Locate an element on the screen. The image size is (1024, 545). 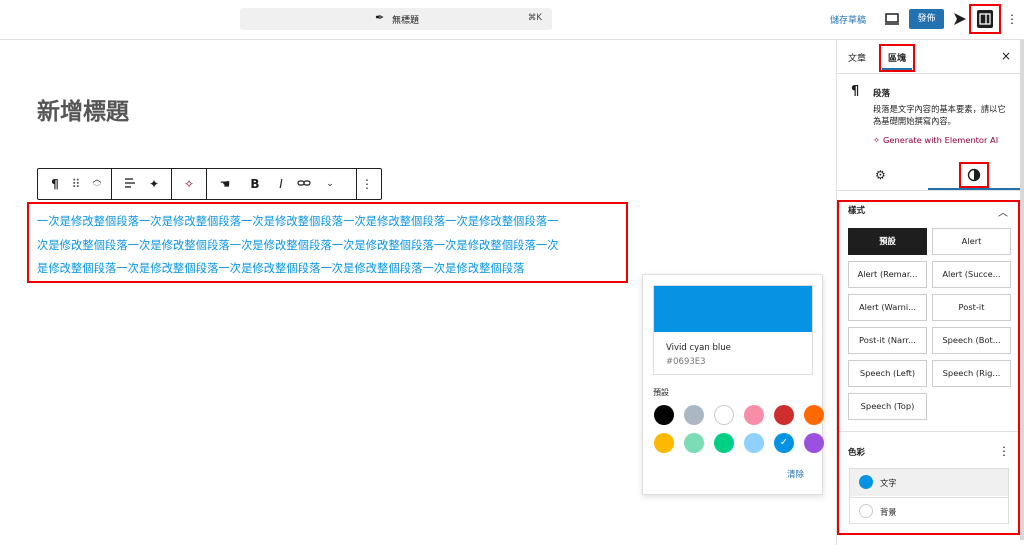
half-circle-icon is located at coordinates (974, 175).